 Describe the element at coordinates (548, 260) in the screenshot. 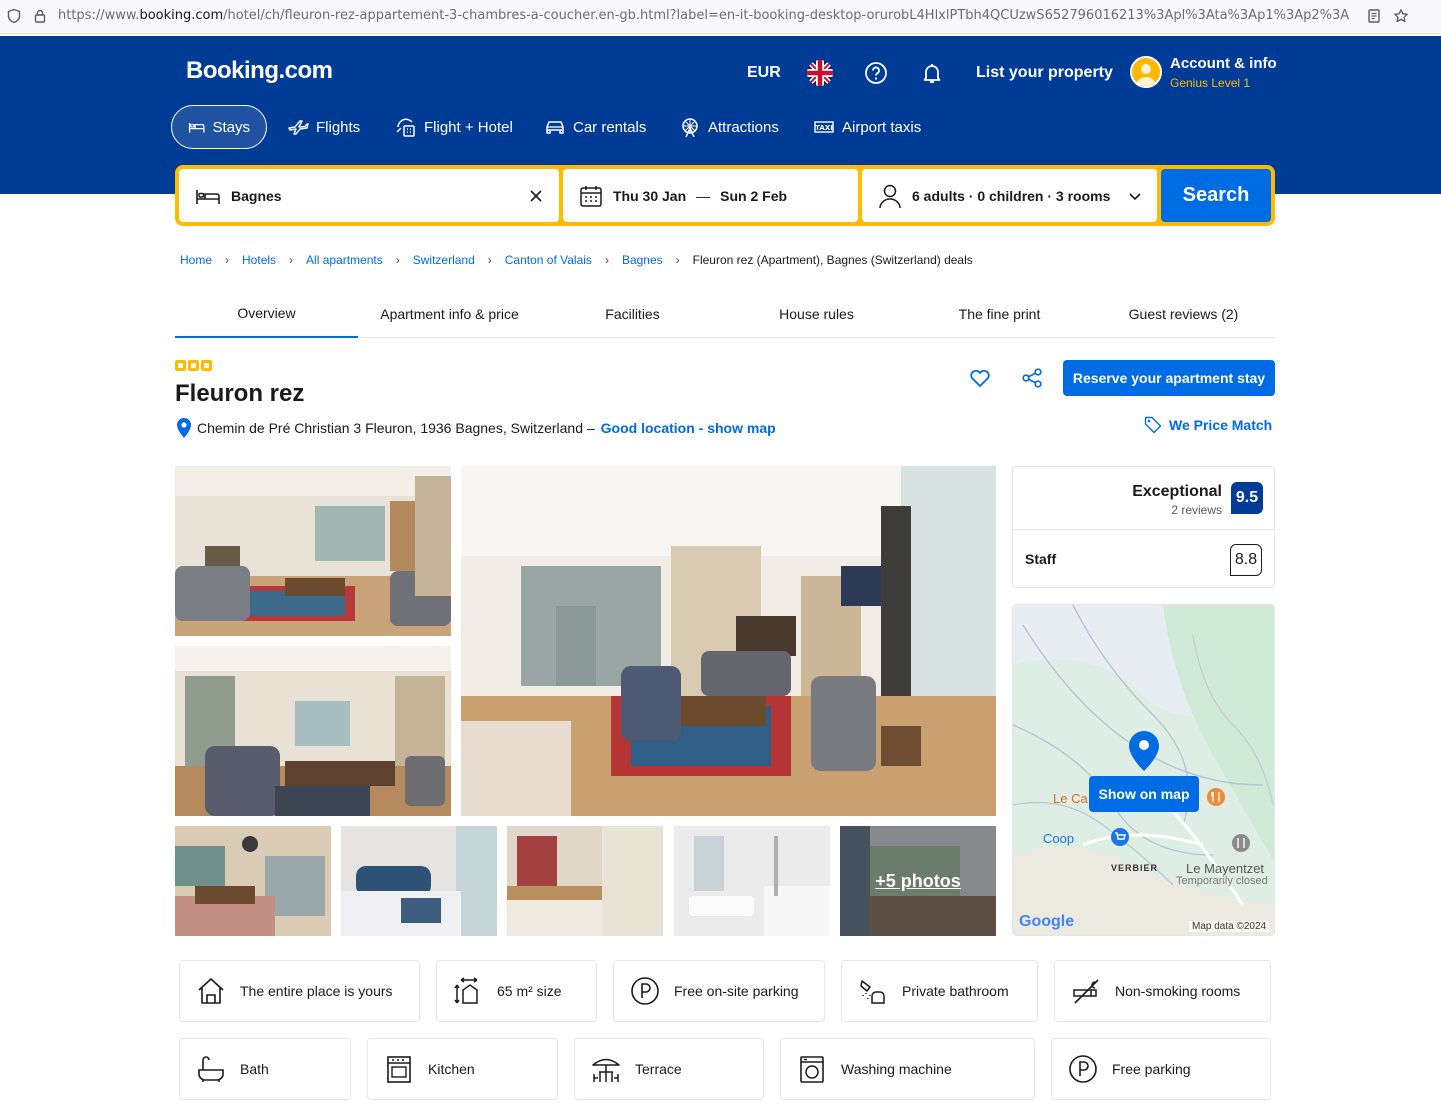

I see `breadcrumb-valais: Canton of Valais` at that location.